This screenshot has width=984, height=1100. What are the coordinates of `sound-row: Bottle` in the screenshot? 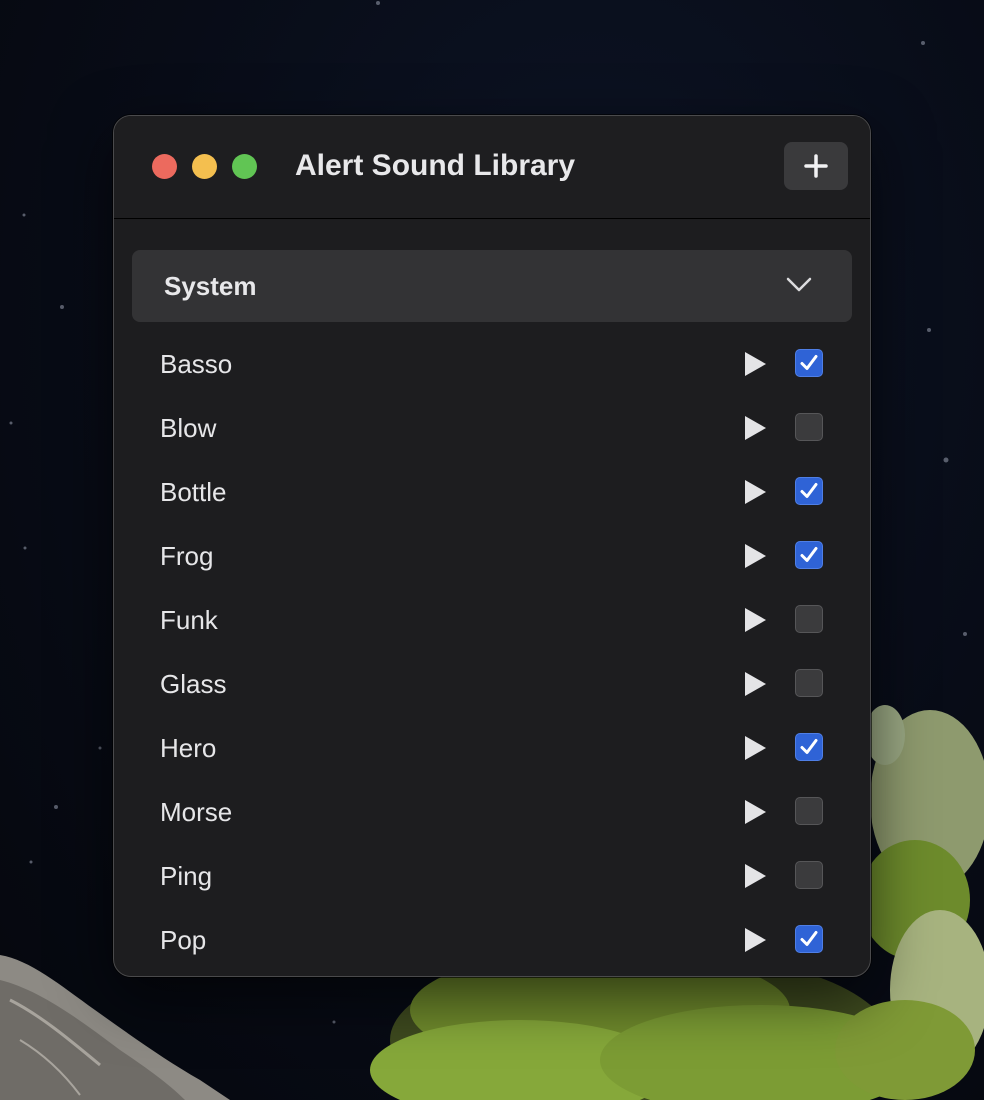 It's located at (492, 492).